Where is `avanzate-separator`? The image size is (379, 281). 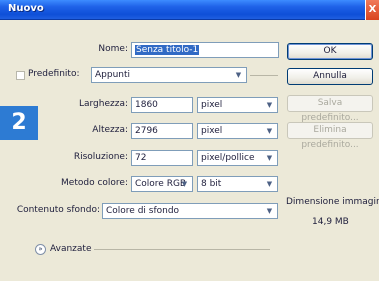 avanzate-separator is located at coordinates (182, 249).